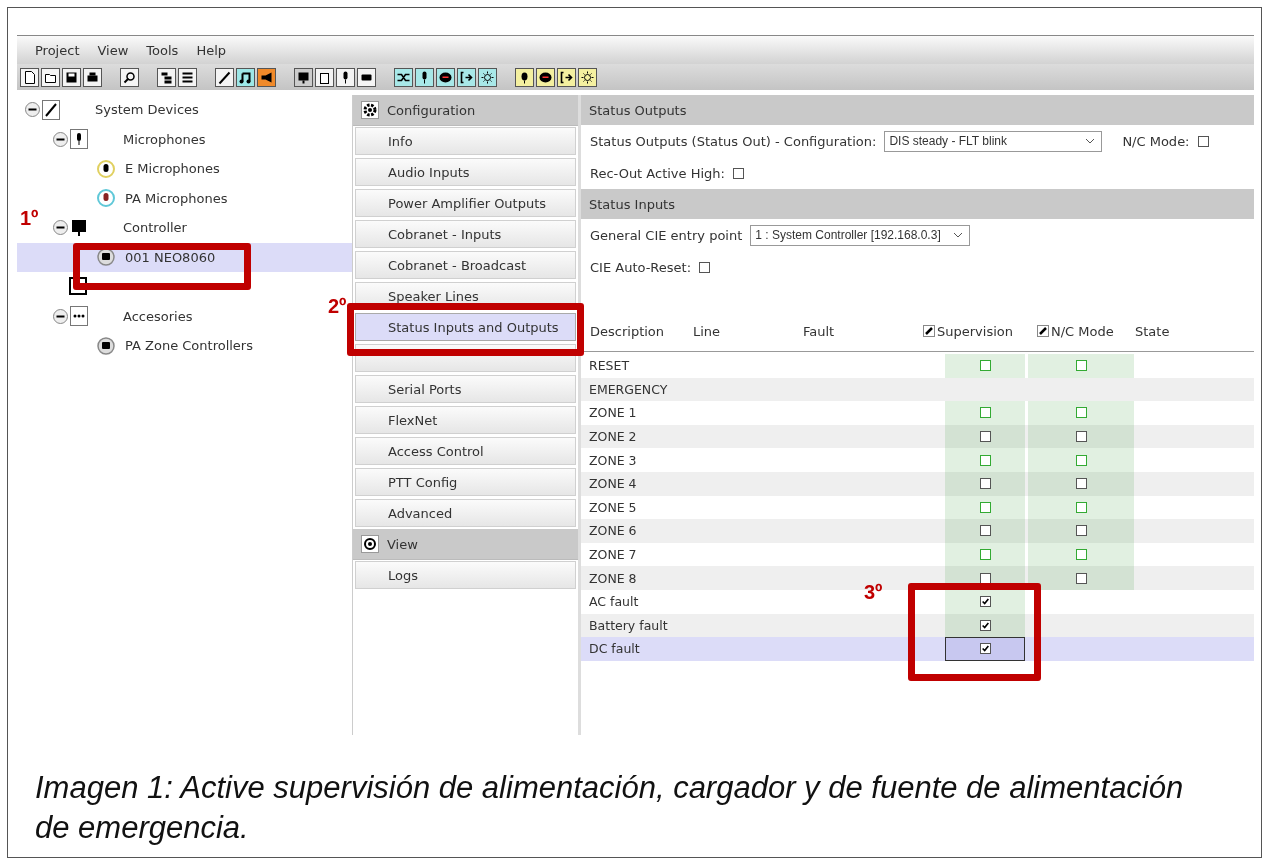 The height and width of the screenshot is (865, 1268). Describe the element at coordinates (370, 110) in the screenshot. I see `gear-icon` at that location.